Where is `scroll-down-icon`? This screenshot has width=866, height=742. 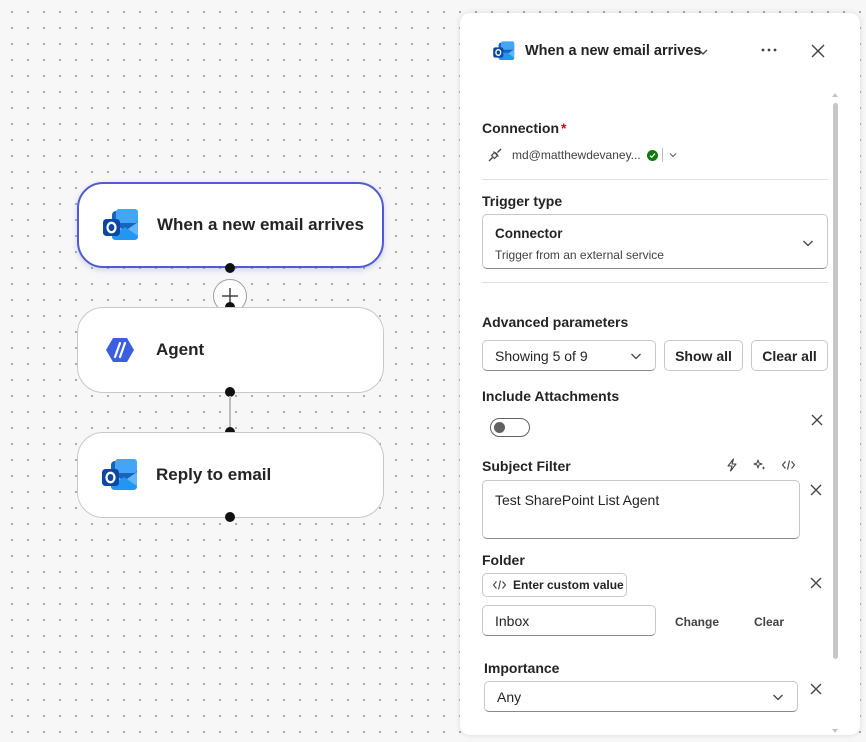 scroll-down-icon is located at coordinates (835, 731).